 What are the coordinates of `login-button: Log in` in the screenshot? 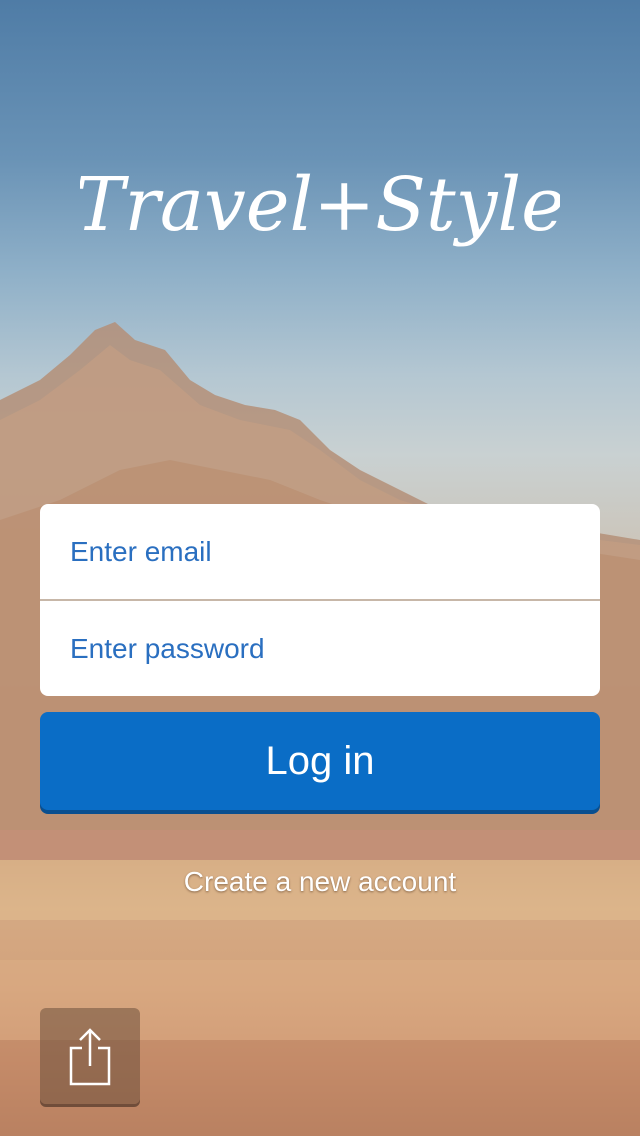 It's located at (320, 761).